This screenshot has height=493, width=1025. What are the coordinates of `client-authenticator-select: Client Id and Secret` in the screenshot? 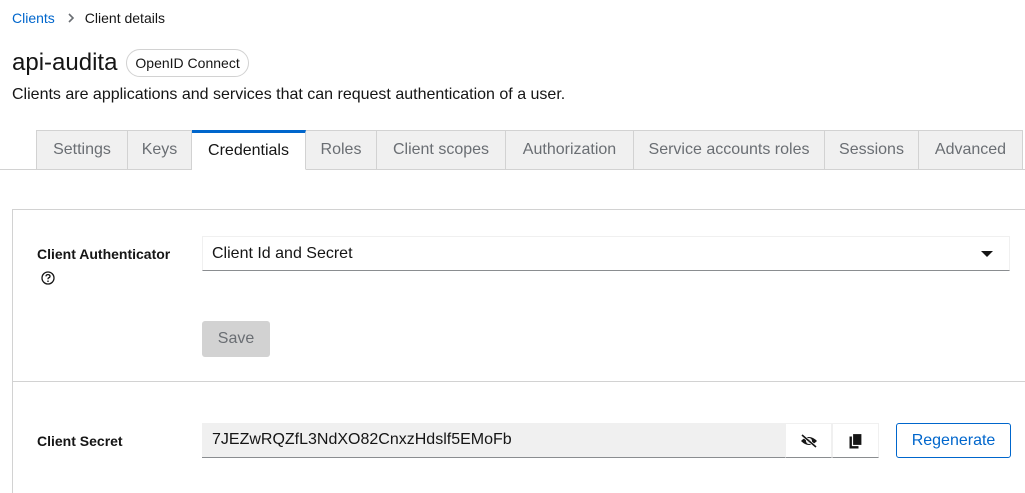 It's located at (606, 253).